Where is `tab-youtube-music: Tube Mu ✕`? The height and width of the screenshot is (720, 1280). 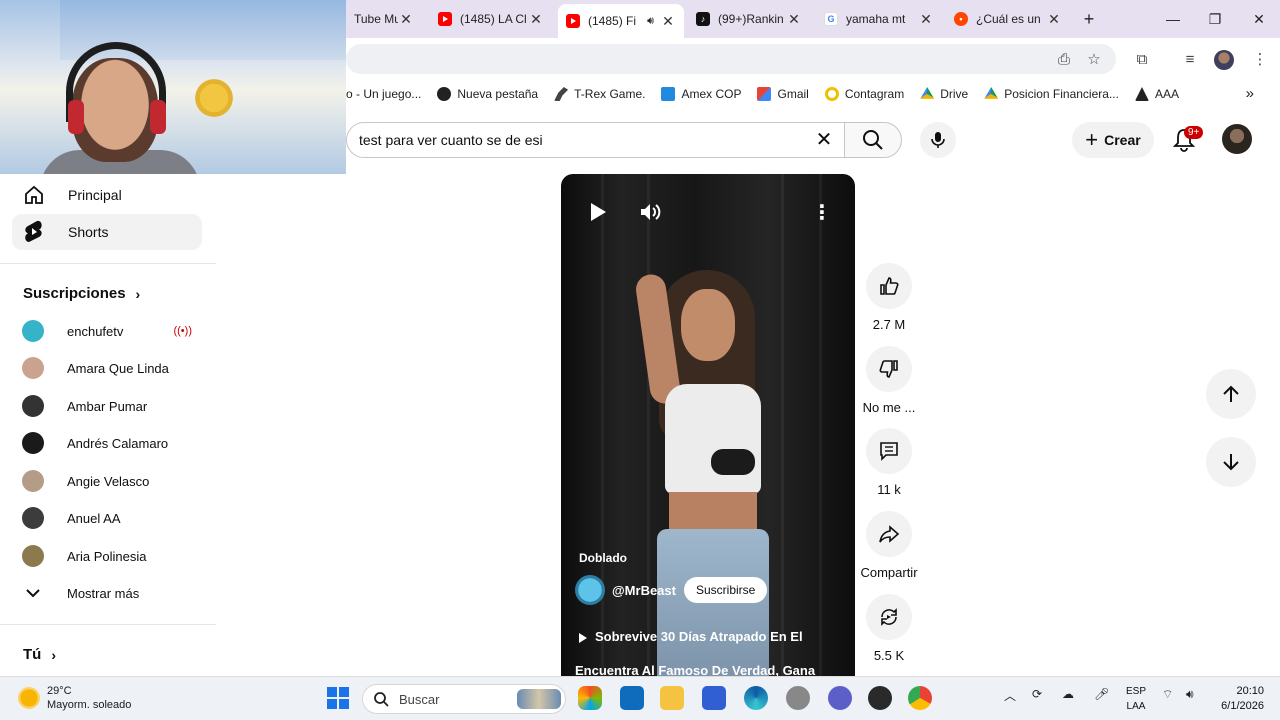
tab-youtube-music: Tube Mu ✕ is located at coordinates (384, 19).